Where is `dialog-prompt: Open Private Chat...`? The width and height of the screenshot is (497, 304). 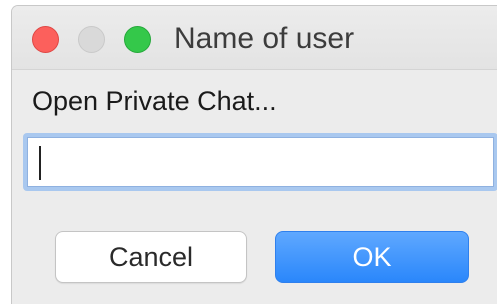
dialog-prompt: Open Private Chat... is located at coordinates (154, 101).